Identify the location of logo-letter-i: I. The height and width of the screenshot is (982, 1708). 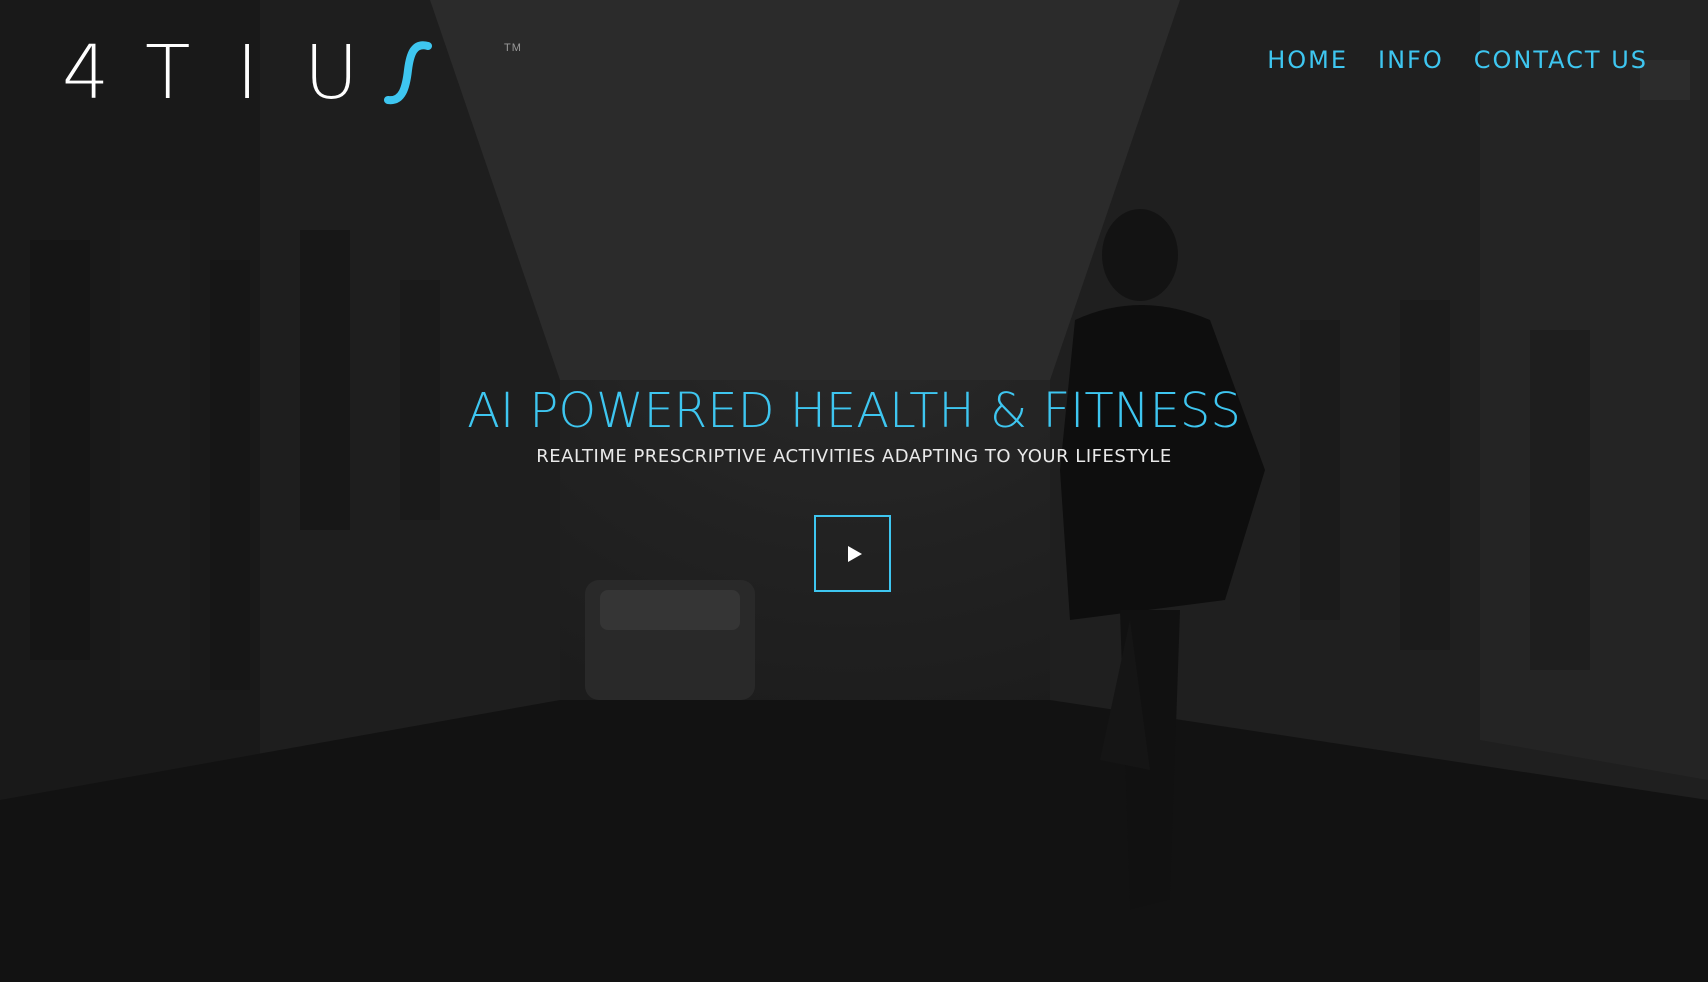
(247, 73).